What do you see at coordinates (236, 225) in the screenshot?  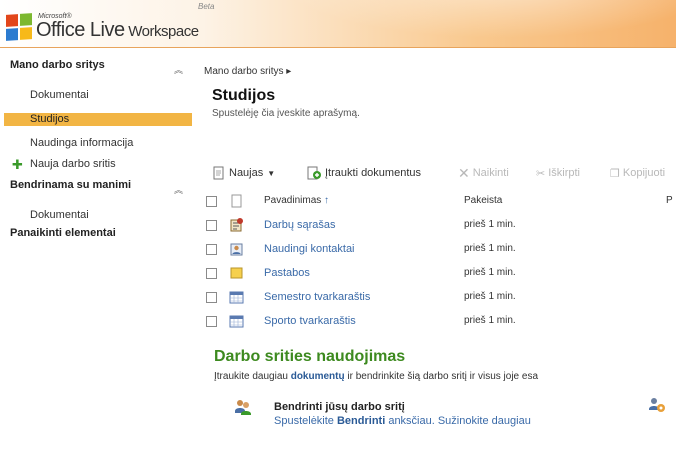 I see `task-list-icon` at bounding box center [236, 225].